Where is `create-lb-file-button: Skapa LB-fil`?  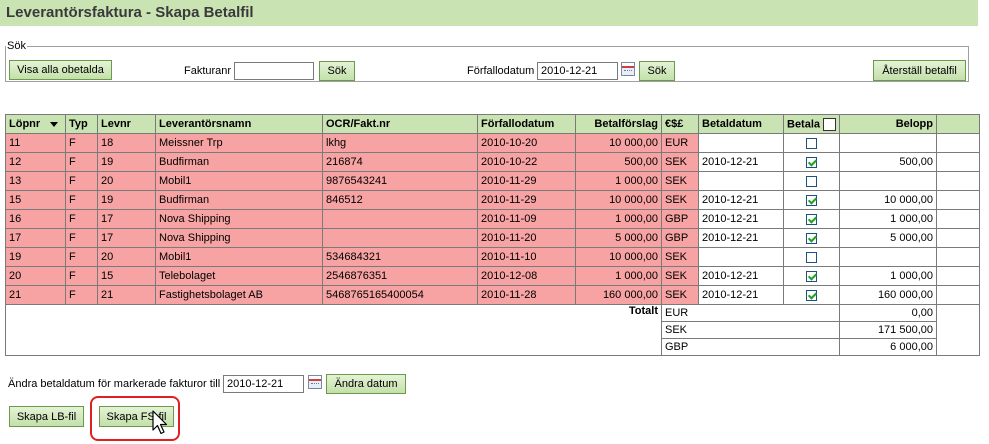 create-lb-file-button: Skapa LB-fil is located at coordinates (46, 416).